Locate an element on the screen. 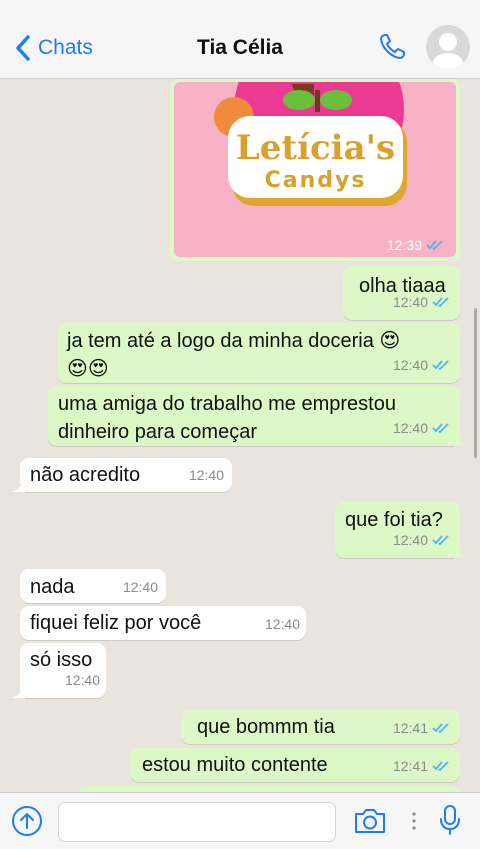 The height and width of the screenshot is (849, 480). message-bubble-outgoing: olha tiaaa 12:40 is located at coordinates (401, 293).